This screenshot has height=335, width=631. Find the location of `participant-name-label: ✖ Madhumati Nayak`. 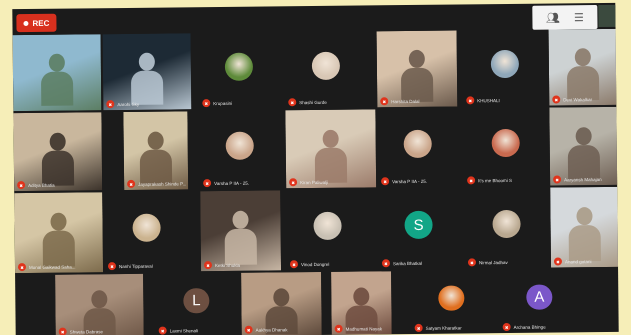

participant-name-label: ✖ Madhumati Nayak is located at coordinates (358, 328).